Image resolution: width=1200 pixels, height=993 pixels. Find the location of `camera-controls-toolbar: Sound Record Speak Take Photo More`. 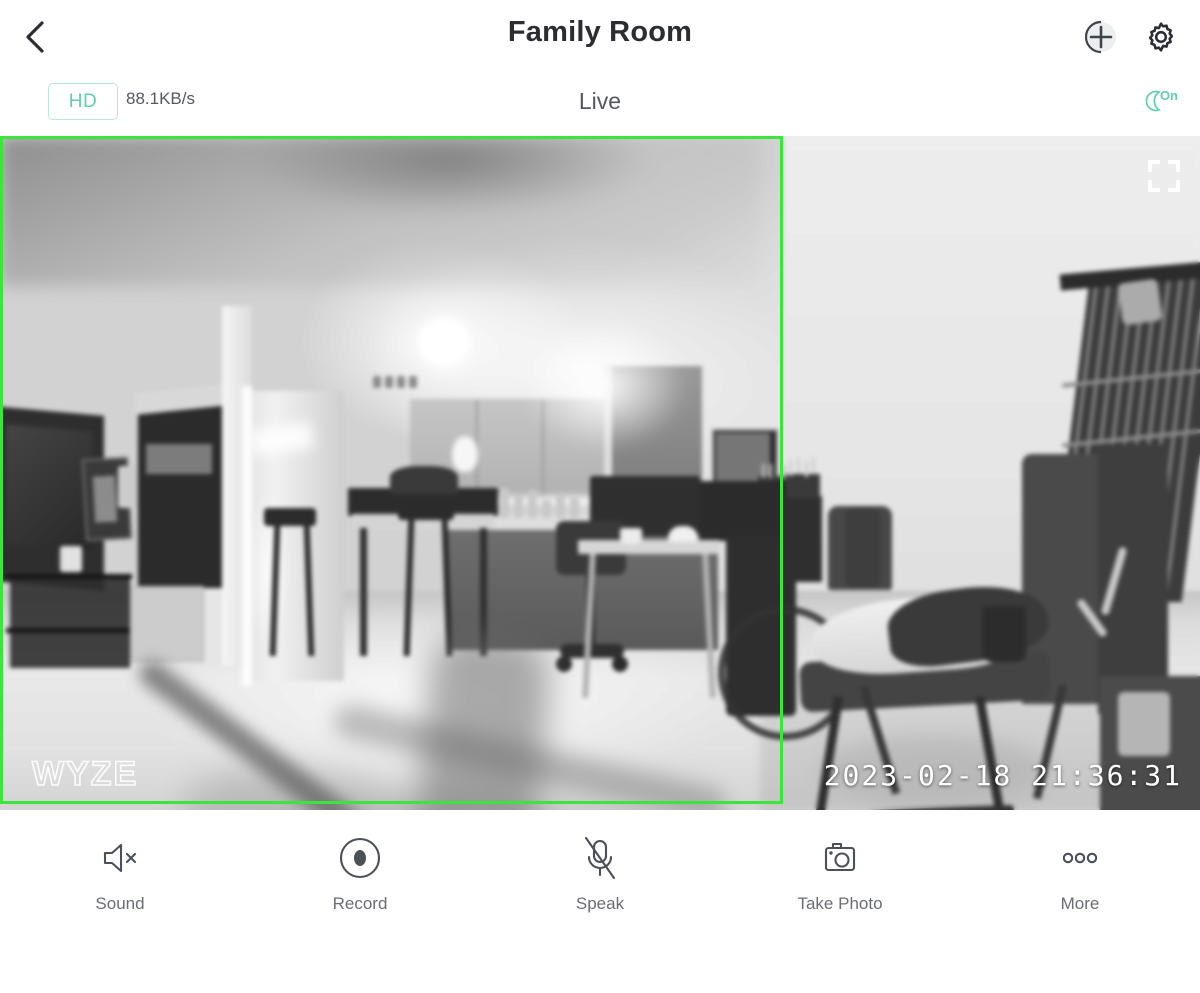

camera-controls-toolbar: Sound Record Speak Take Photo More is located at coordinates (600, 875).